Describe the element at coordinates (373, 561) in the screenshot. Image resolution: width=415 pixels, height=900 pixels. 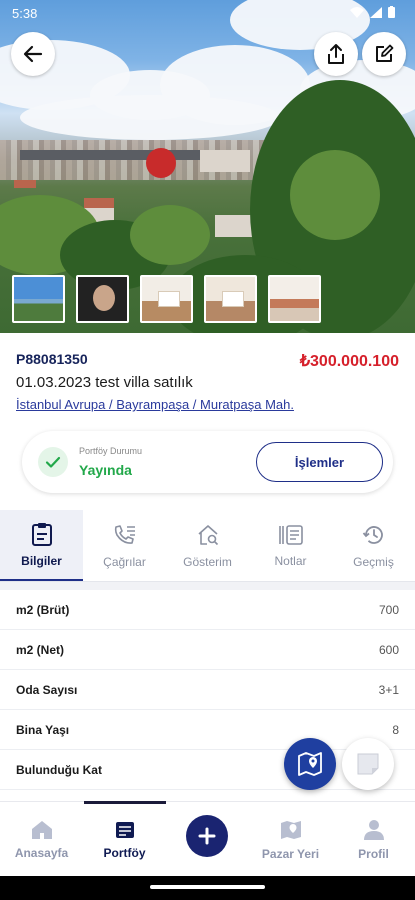
I see `tab-label: Geçmiş` at that location.